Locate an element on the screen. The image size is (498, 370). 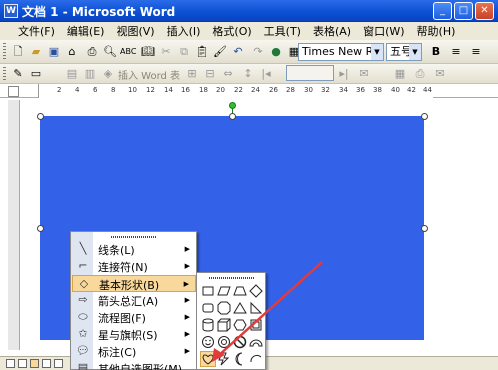
menu-window: 窗口(W) is located at coordinates (383, 31).